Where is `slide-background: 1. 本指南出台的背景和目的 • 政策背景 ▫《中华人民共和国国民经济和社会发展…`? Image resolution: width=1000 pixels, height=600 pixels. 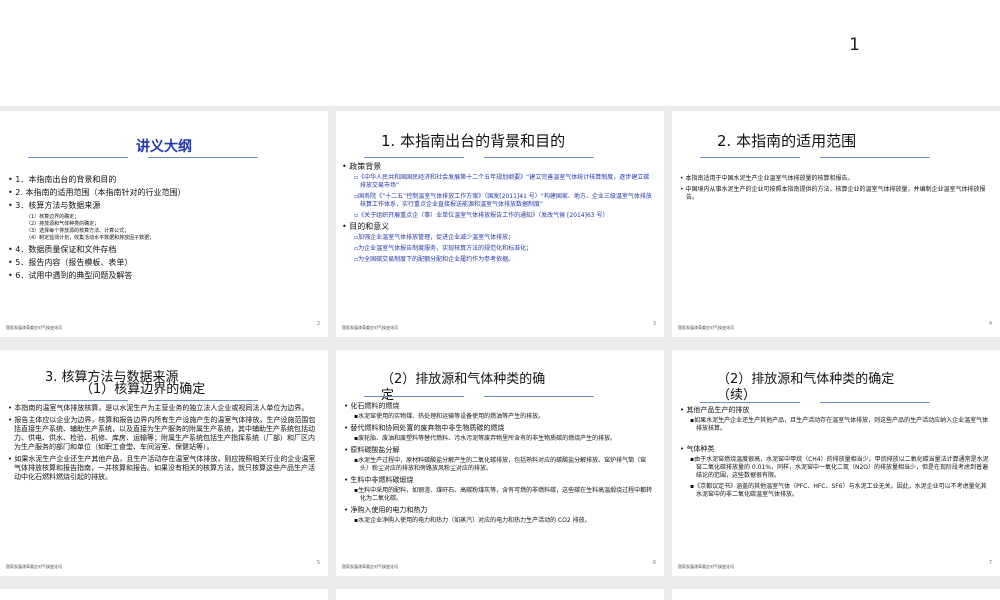 slide-background: 1. 本指南出台的背景和目的 • 政策背景 ▫《中华人民共和国国民经济和社会发展… is located at coordinates (500, 224).